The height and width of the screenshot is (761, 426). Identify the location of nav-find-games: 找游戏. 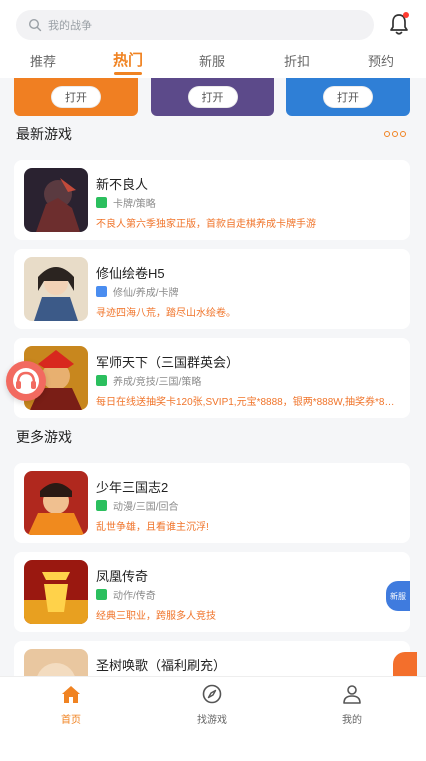
(212, 704).